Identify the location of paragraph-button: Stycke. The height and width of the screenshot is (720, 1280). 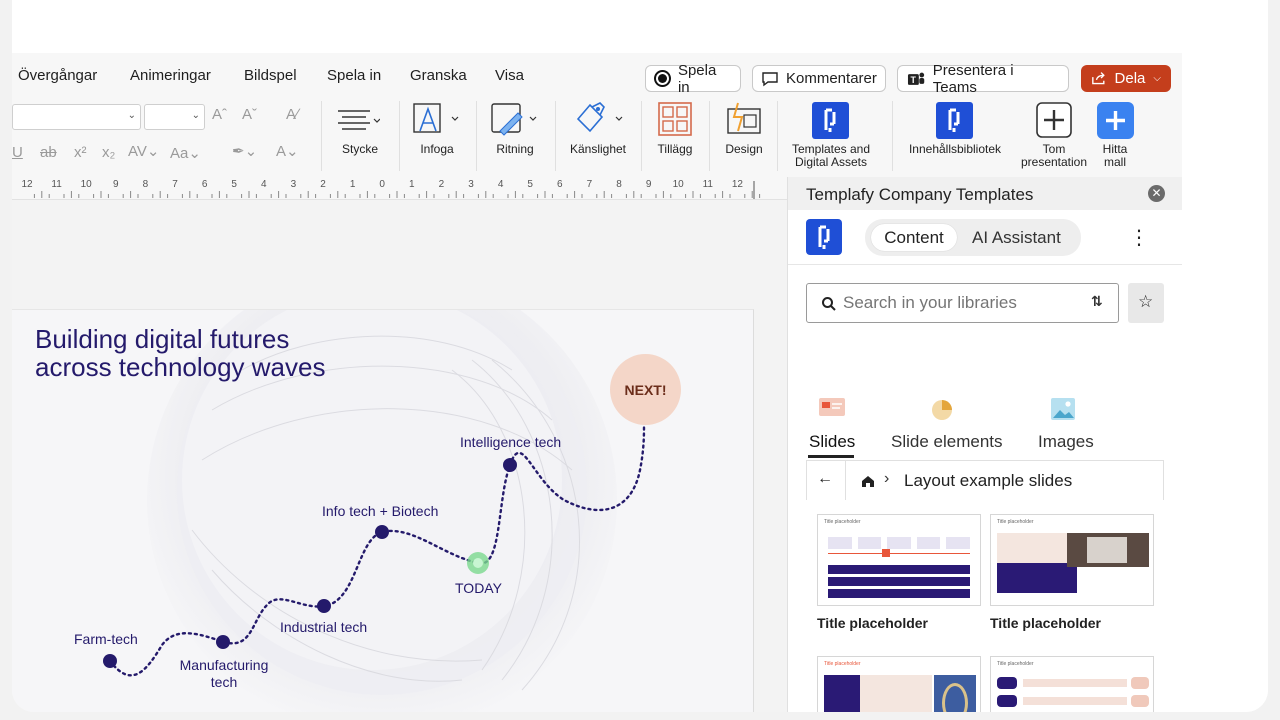
(360, 136).